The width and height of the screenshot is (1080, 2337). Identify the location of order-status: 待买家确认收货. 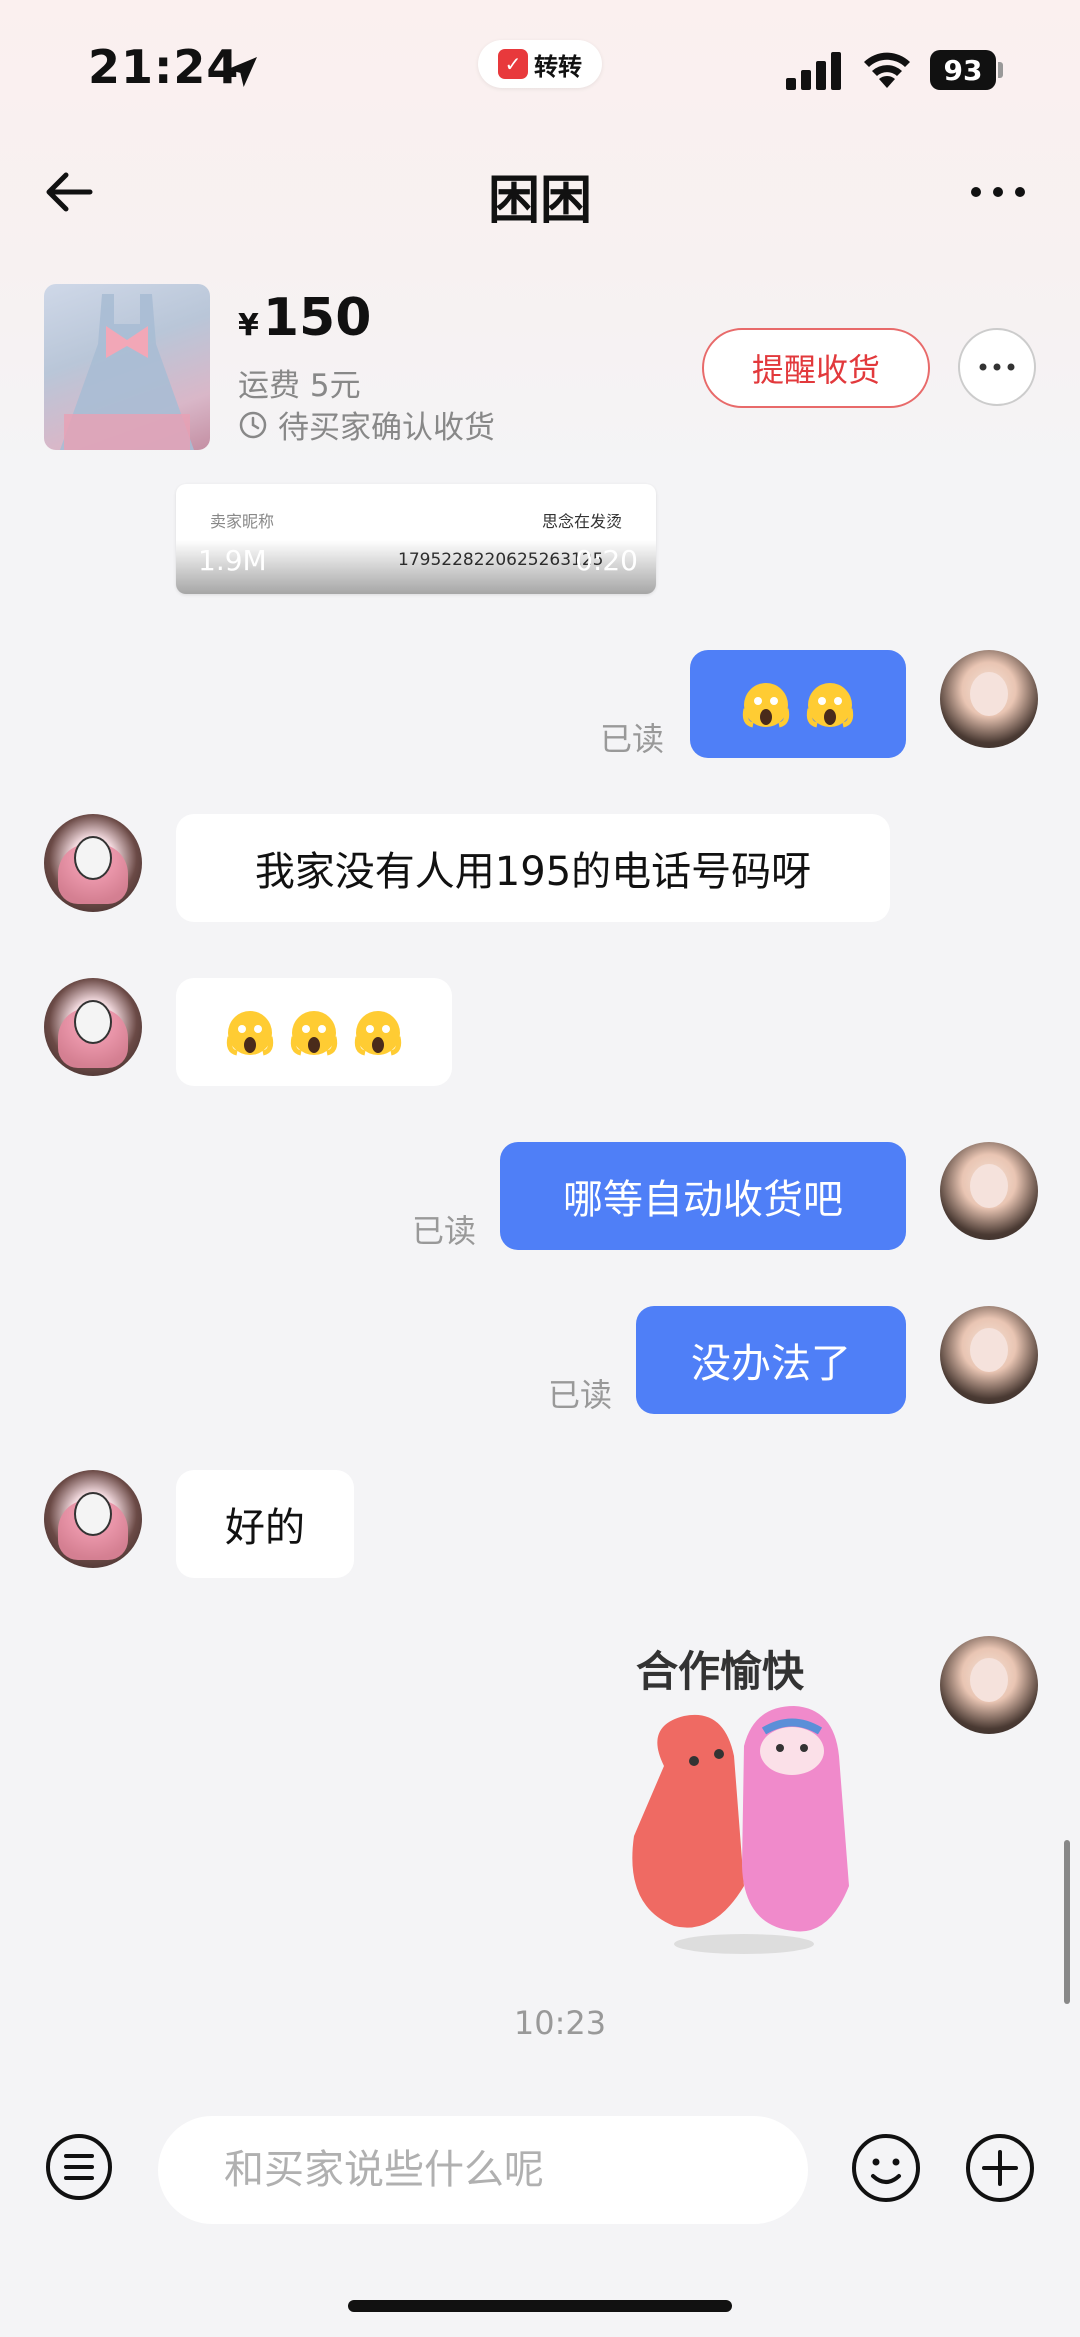
(366, 424).